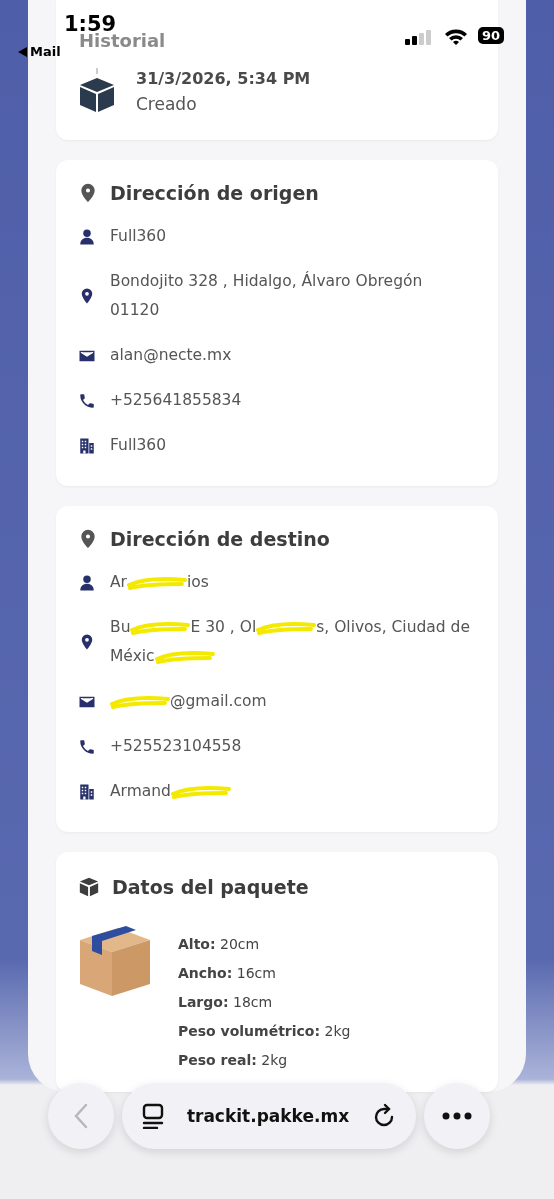 Image resolution: width=554 pixels, height=1199 pixels. What do you see at coordinates (210, 887) in the screenshot?
I see `section-title: Datos del paquete` at bounding box center [210, 887].